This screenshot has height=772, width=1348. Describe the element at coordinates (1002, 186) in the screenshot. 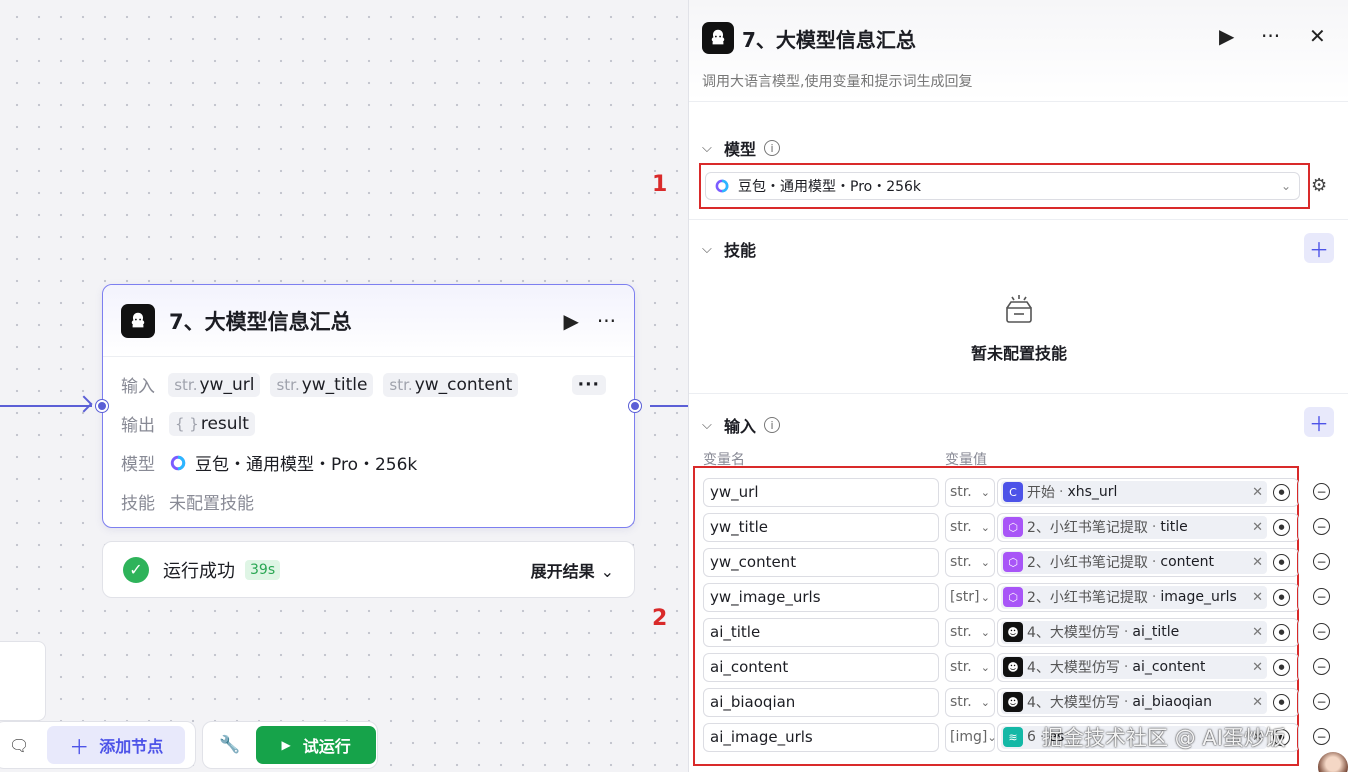

I see `model-select: 豆包・通用模型・Pro・256k ⌄` at that location.